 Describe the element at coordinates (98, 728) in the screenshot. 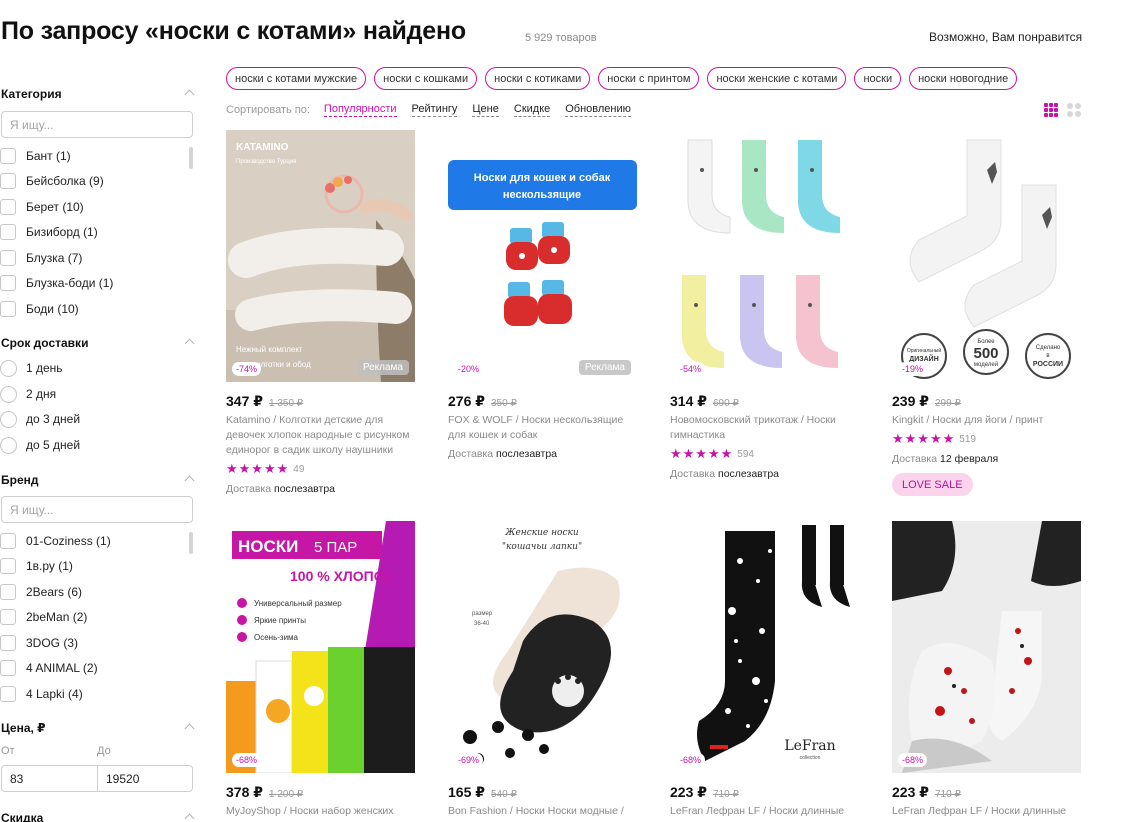

I see `price-filter-header: Цена, ₽` at that location.